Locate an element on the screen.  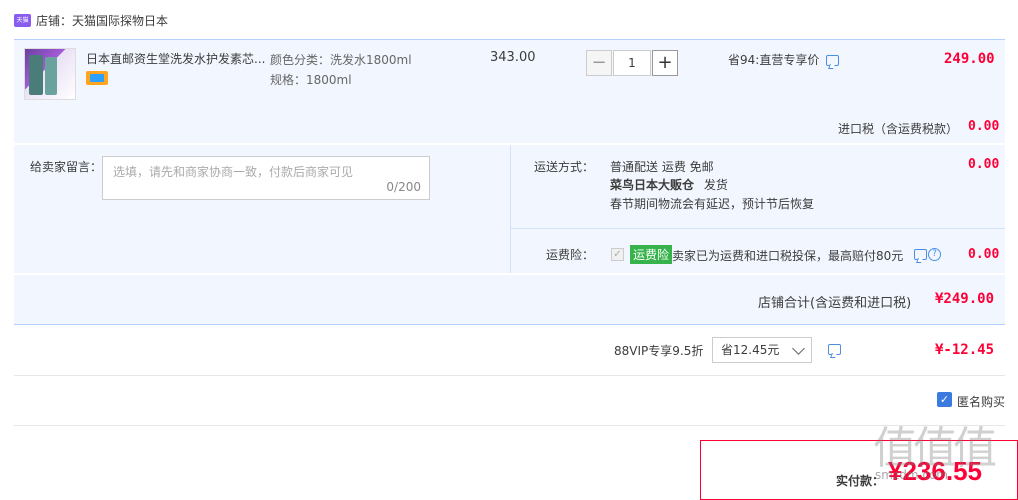
quantity-input: 1 is located at coordinates (632, 63).